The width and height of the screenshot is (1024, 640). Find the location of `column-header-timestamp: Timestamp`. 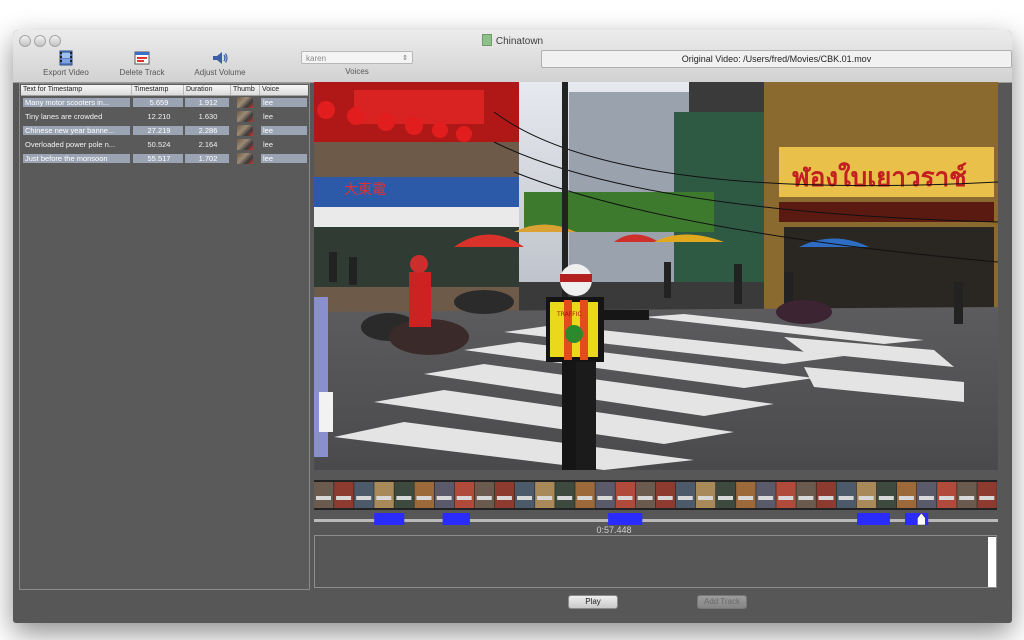

column-header-timestamp: Timestamp is located at coordinates (158, 90).